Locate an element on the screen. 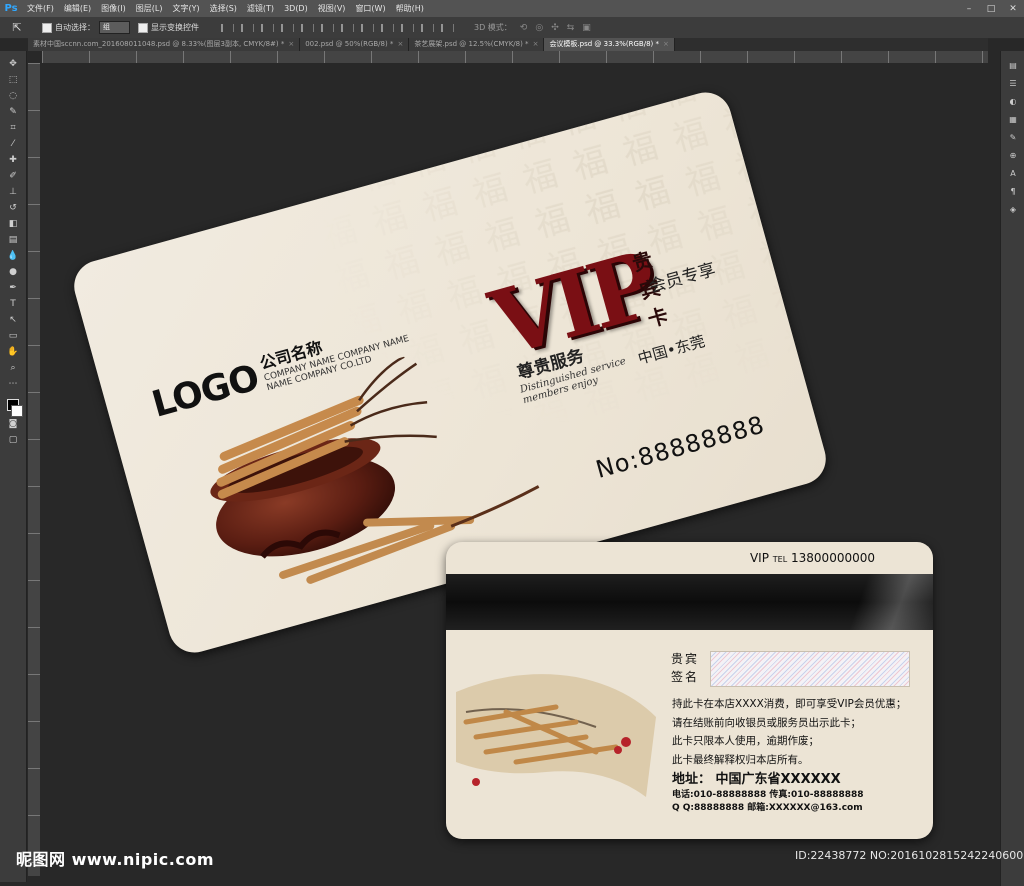 This screenshot has width=1024, height=886. lasso-tool-icon: ◌ is located at coordinates (13, 96).